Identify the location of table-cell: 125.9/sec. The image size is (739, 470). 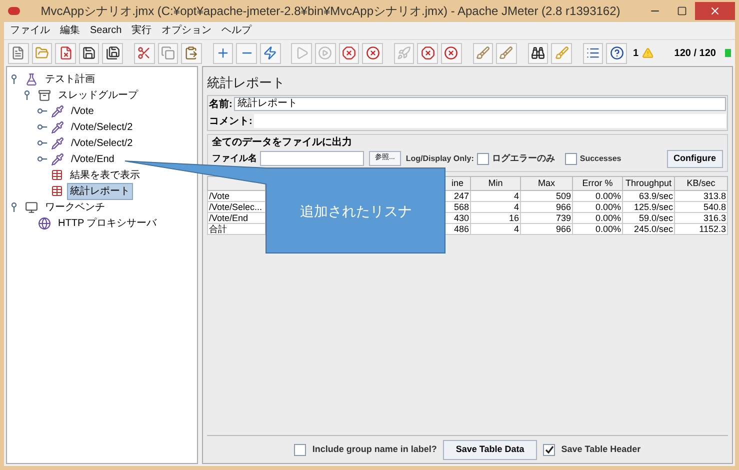
(648, 207).